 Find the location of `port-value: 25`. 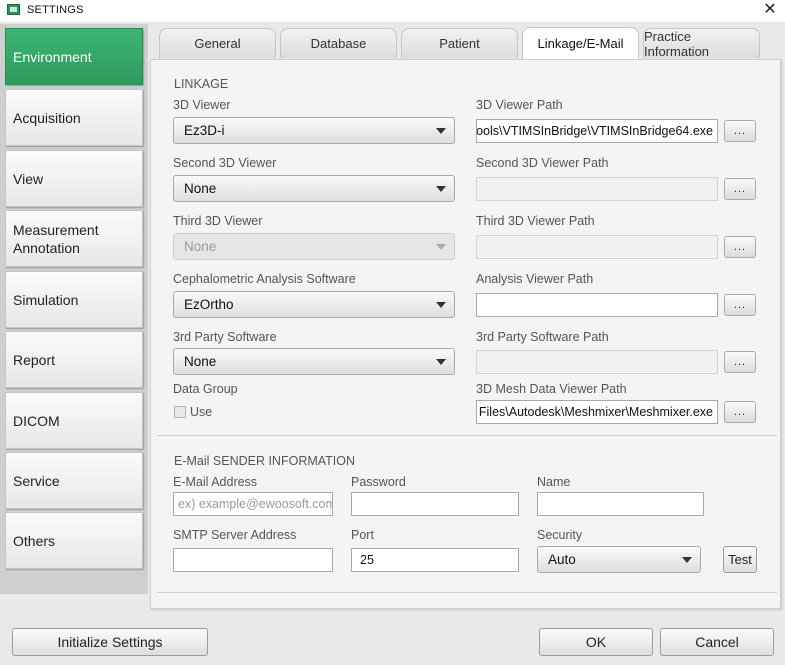

port-value: 25 is located at coordinates (367, 560).